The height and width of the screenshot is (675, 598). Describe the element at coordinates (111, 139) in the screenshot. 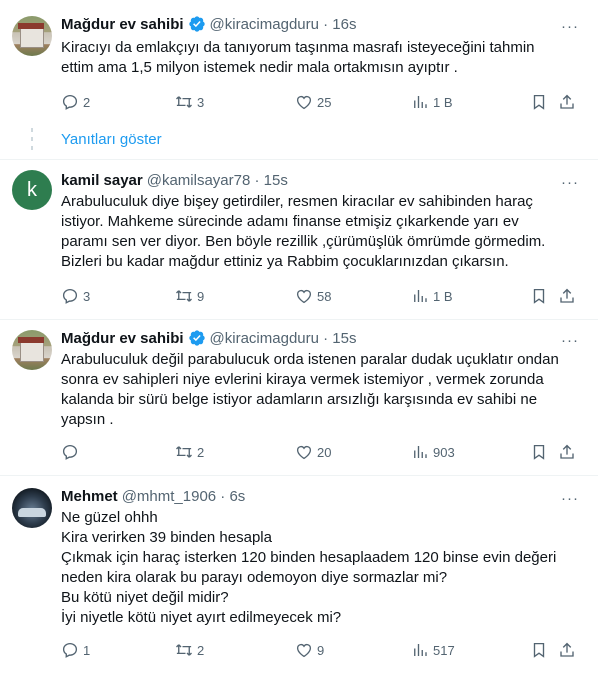

I see `show-replies-link: Yanıtları göster` at that location.